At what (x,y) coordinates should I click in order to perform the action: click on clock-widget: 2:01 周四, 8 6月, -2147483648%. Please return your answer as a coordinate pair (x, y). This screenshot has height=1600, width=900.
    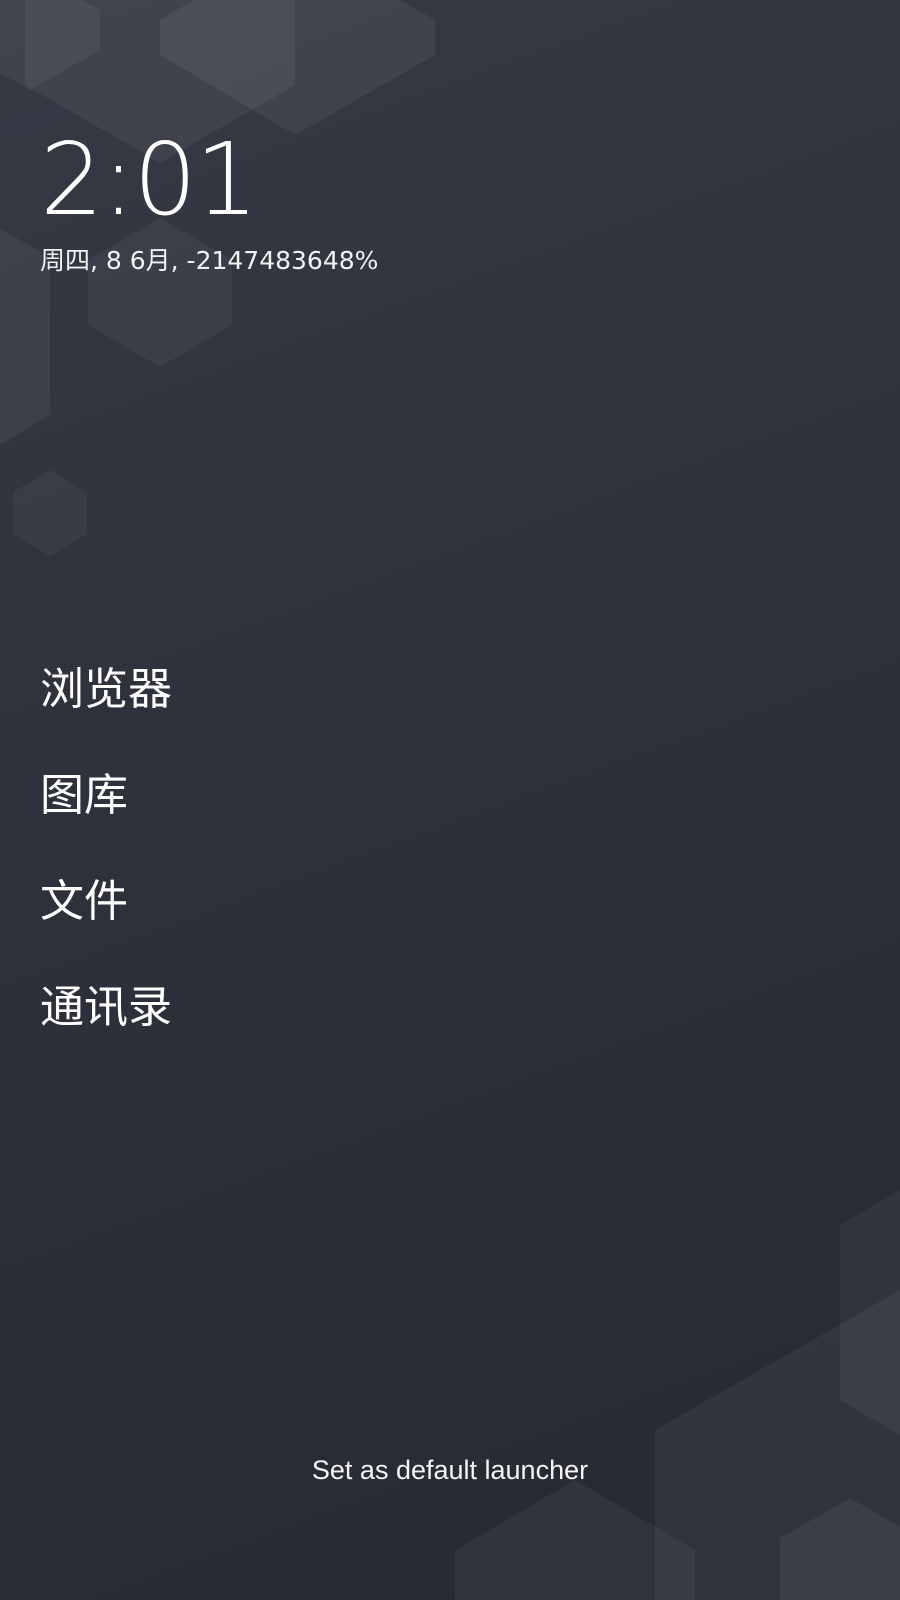
    Looking at the image, I should click on (290, 199).